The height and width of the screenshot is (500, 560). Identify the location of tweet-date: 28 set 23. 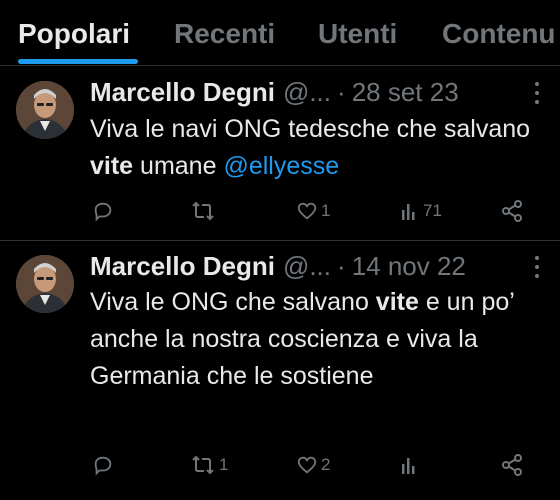
(405, 92).